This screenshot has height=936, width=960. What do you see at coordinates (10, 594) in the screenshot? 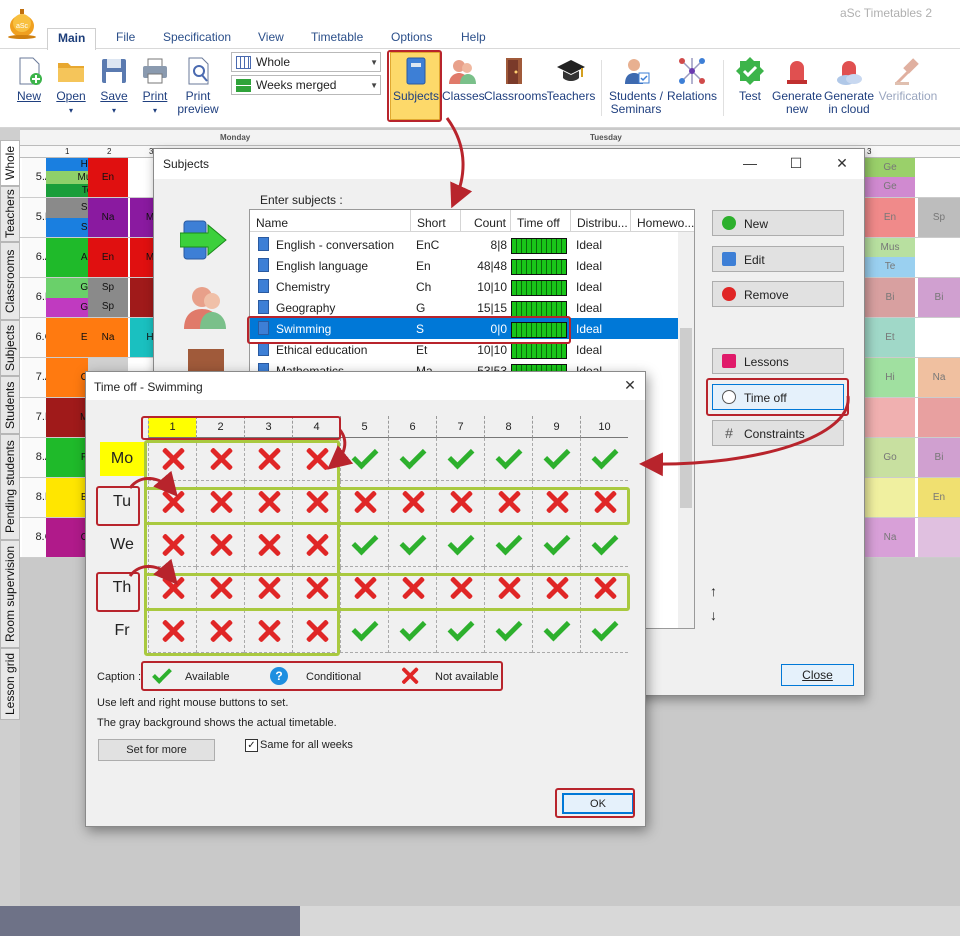
I see `vtab-room-supervision: Room supervision` at bounding box center [10, 594].